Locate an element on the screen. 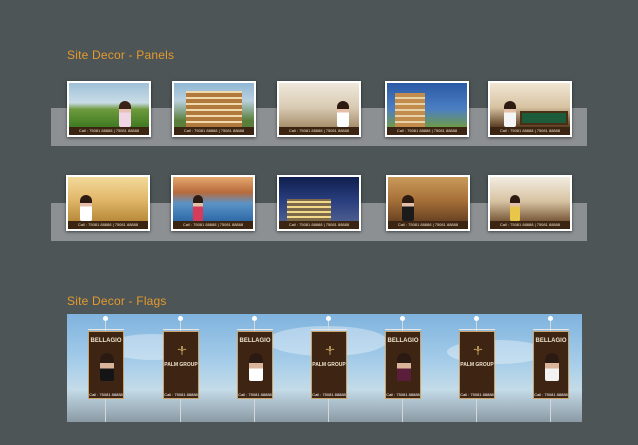  section-title-flags: Site Decor - Flags is located at coordinates (117, 301).